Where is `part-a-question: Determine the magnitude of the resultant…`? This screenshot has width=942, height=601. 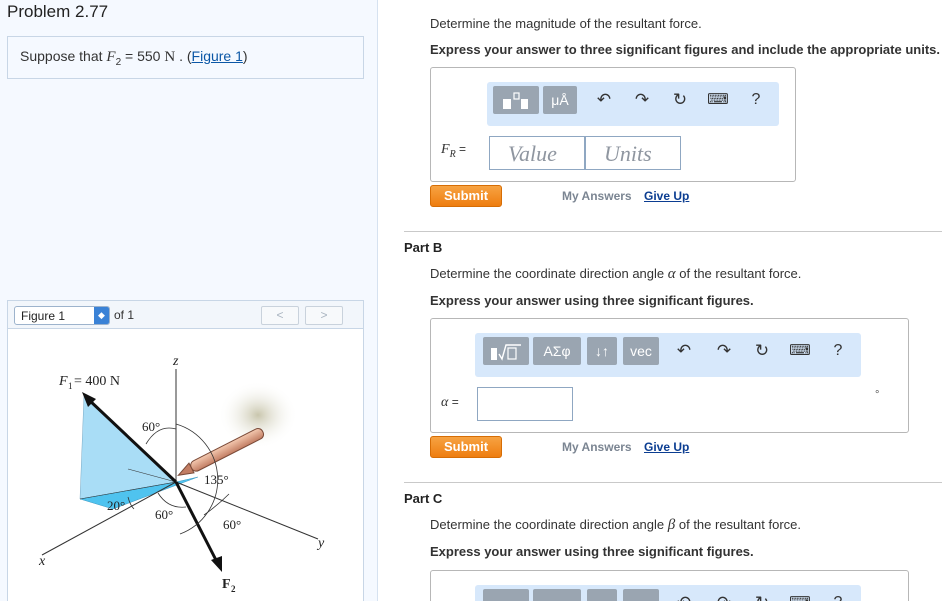 part-a-question: Determine the magnitude of the resultant… is located at coordinates (566, 23).